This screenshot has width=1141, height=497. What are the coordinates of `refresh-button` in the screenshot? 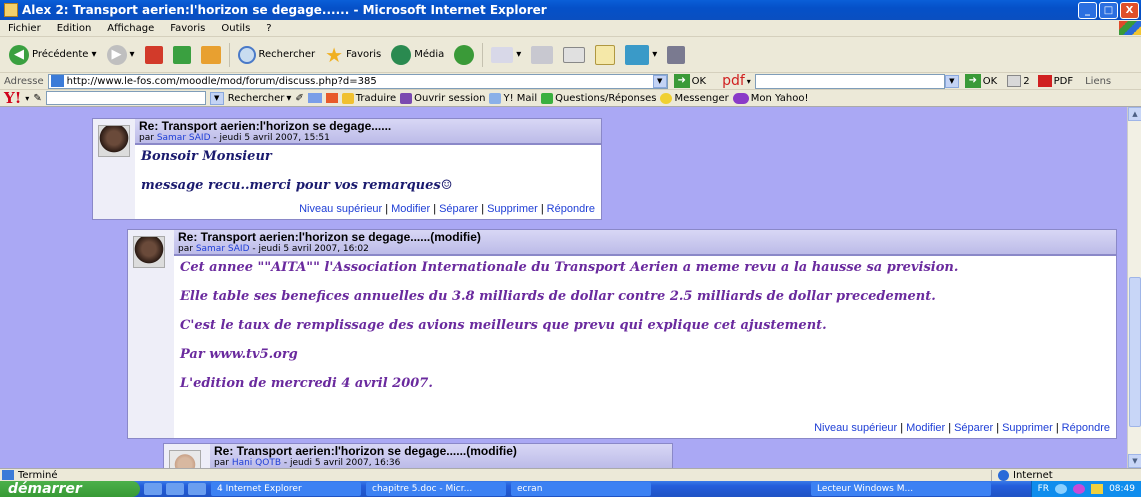 It's located at (182, 55).